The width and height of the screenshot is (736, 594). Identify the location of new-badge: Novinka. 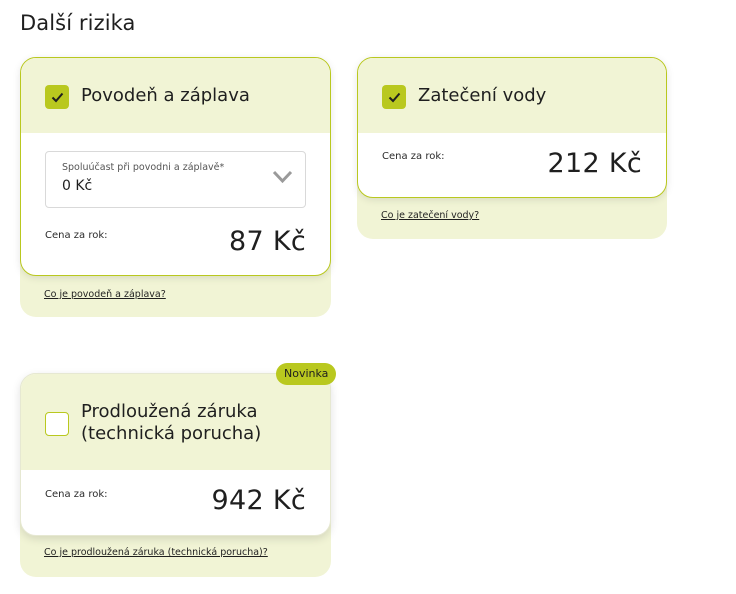
(306, 374).